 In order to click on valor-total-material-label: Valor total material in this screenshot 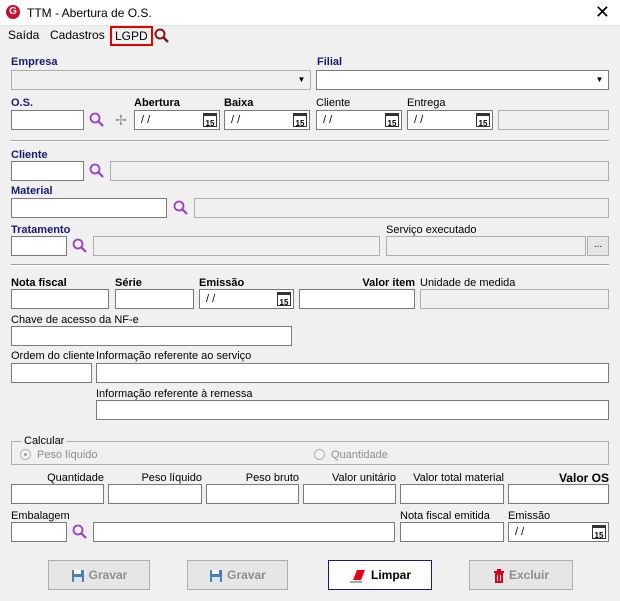, I will do `click(458, 478)`.